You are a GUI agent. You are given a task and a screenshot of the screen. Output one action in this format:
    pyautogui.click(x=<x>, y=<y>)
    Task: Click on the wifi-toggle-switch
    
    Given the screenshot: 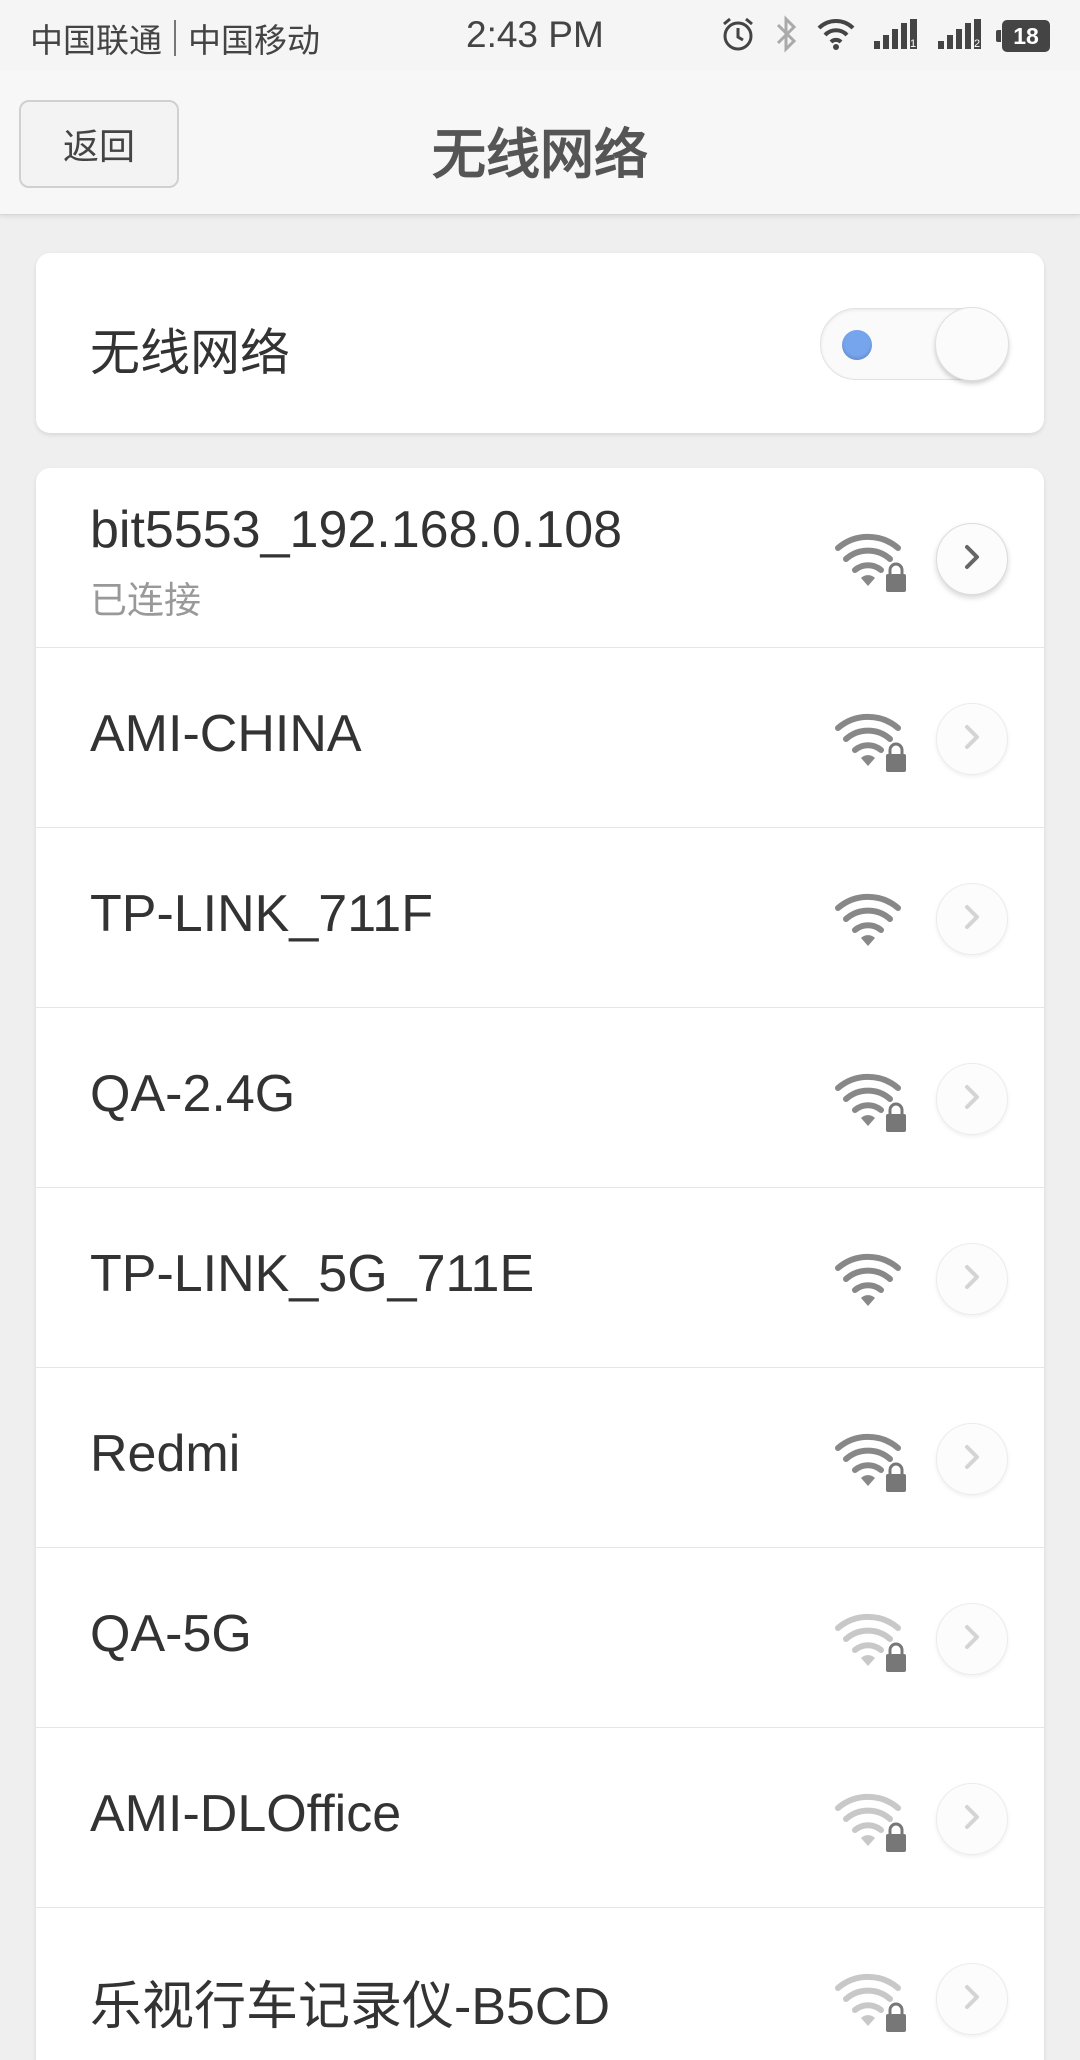 What is the action you would take?
    pyautogui.click(x=914, y=344)
    